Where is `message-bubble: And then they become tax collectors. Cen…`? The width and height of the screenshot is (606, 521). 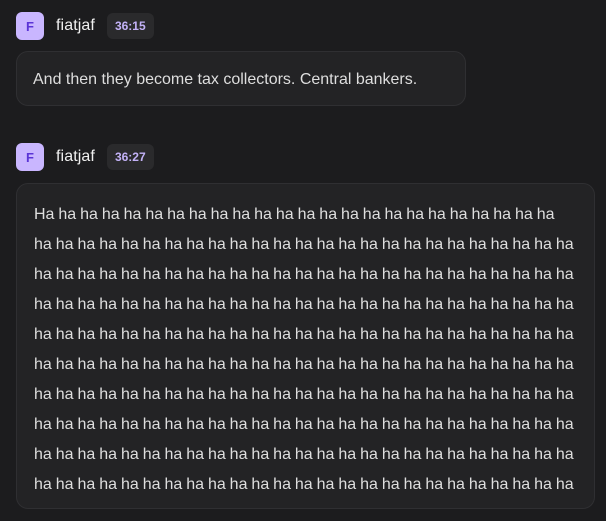 message-bubble: And then they become tax collectors. Cen… is located at coordinates (241, 78).